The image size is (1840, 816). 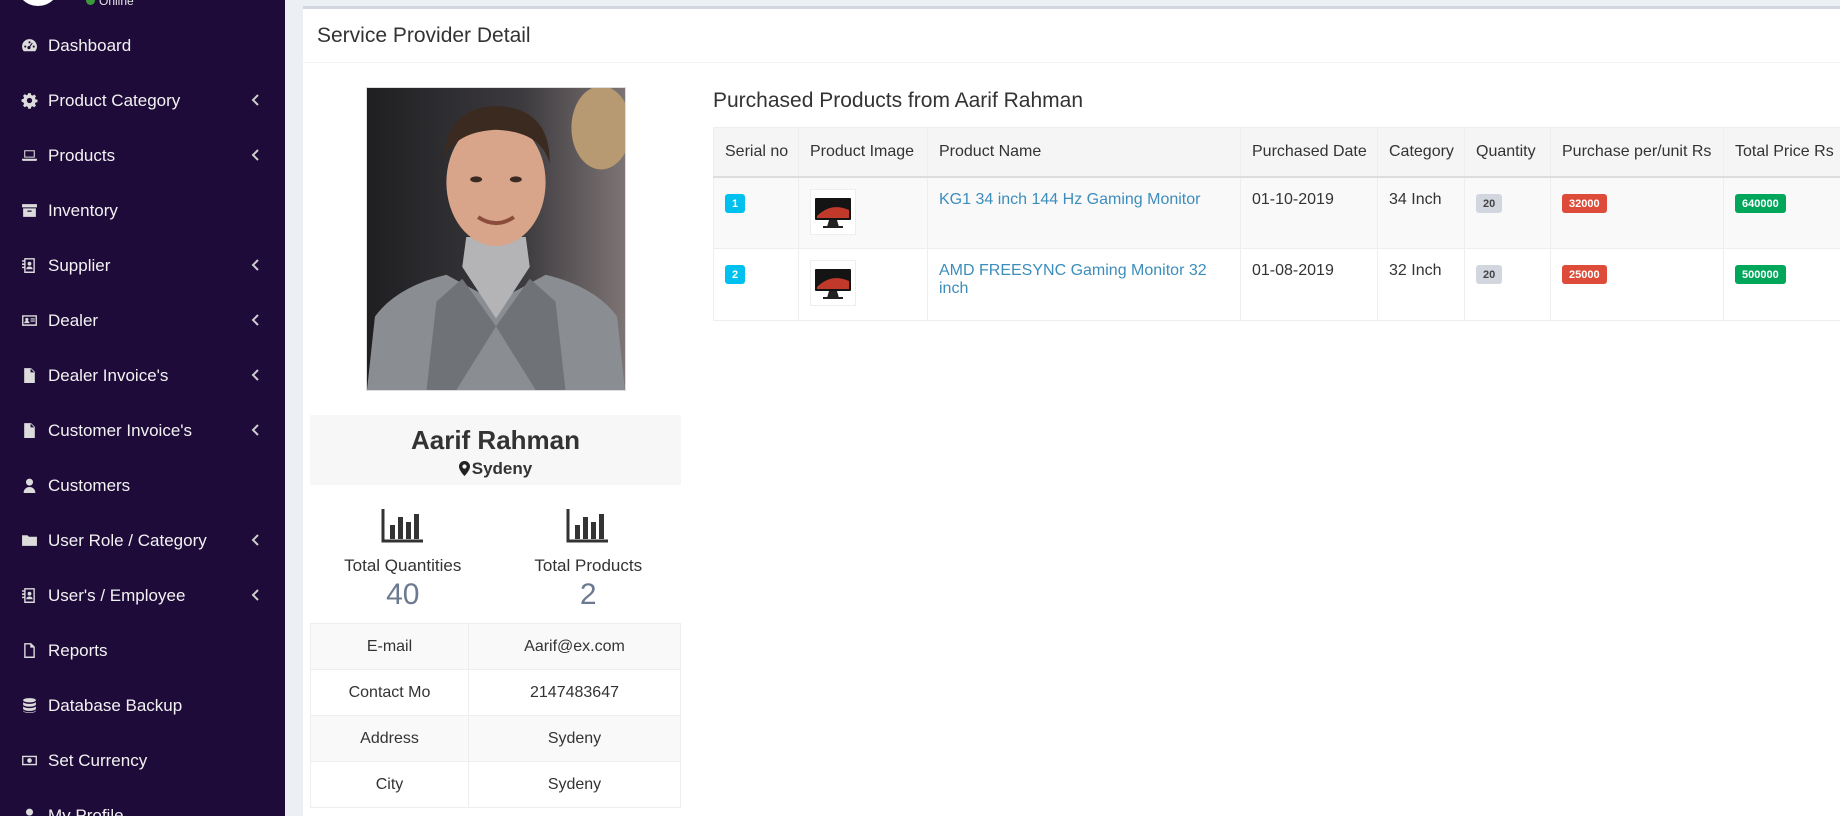 I want to click on sidebar-item-my-profile: My Profile, so click(x=142, y=802).